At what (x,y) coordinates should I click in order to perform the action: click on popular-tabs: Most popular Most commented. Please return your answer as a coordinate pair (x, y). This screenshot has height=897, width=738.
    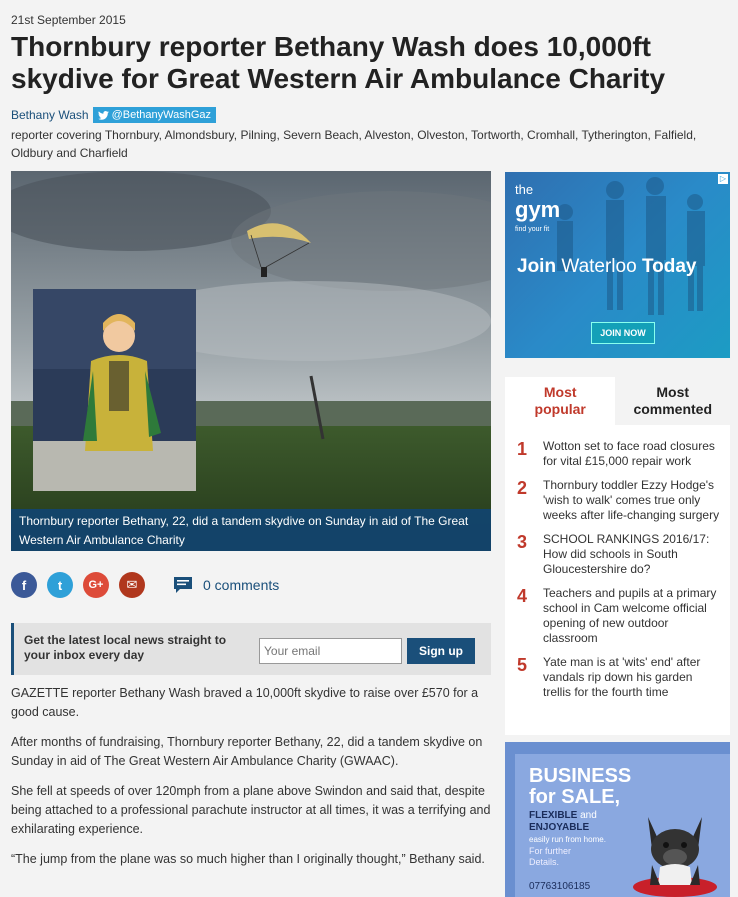
    Looking at the image, I should click on (617, 401).